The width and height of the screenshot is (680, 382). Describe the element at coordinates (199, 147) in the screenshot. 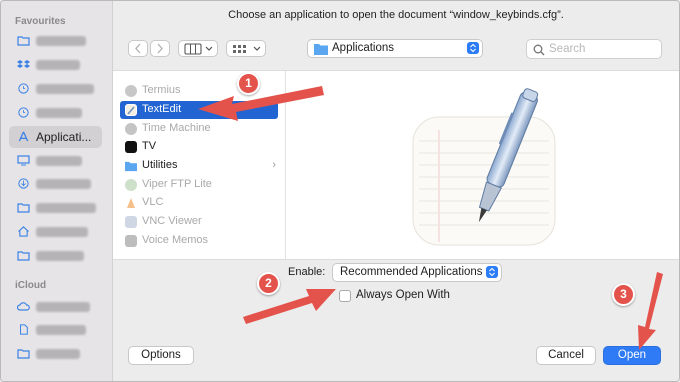

I see `list-item-tv: TV` at that location.